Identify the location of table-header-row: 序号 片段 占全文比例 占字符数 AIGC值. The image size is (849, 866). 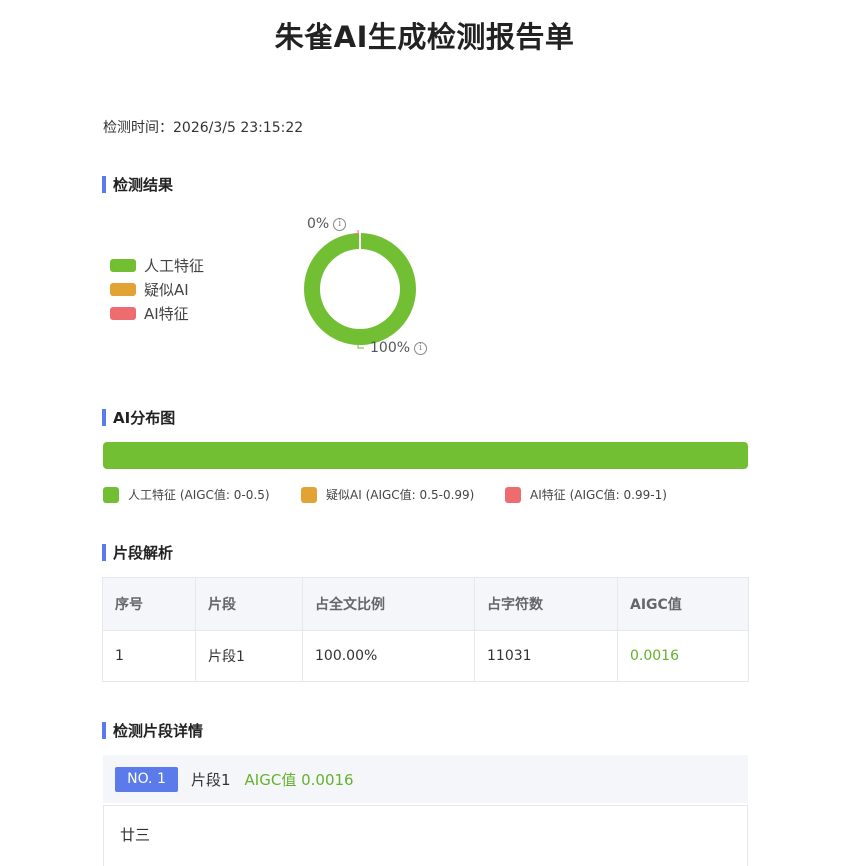
(425, 604).